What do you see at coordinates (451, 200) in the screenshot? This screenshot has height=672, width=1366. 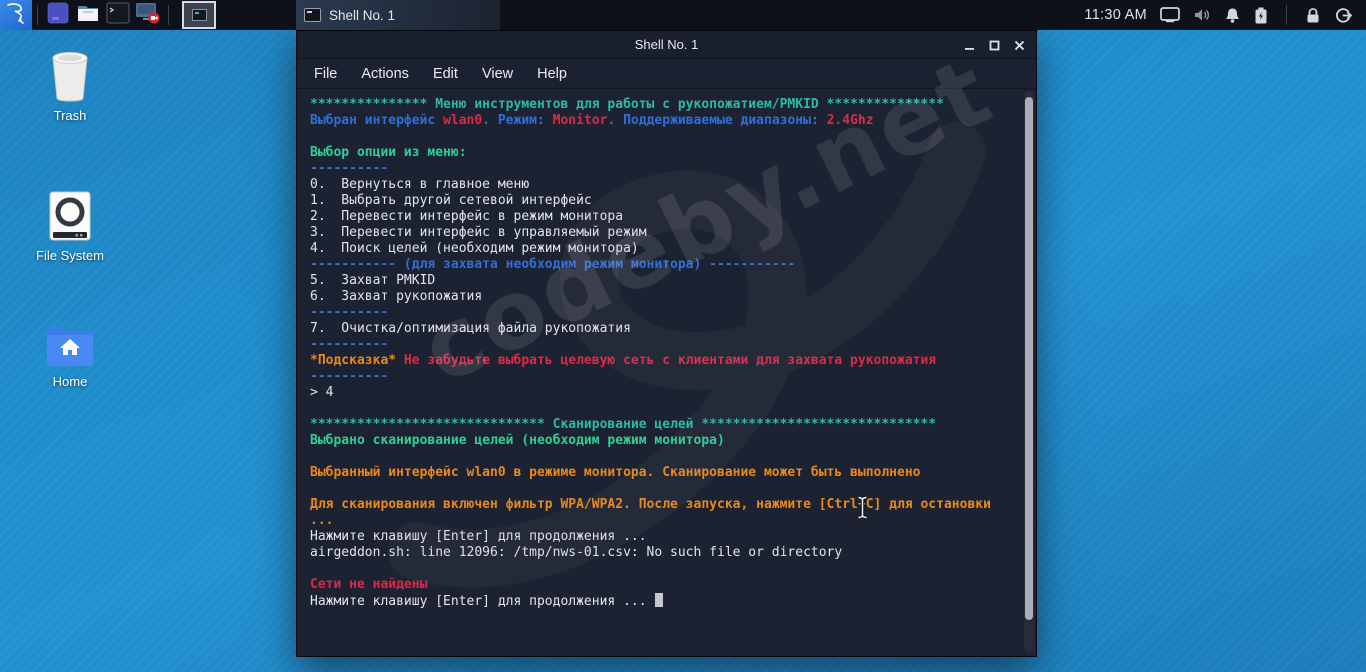 I see `terminal-line: 1. Выбрать другой сетевой интерфейс` at bounding box center [451, 200].